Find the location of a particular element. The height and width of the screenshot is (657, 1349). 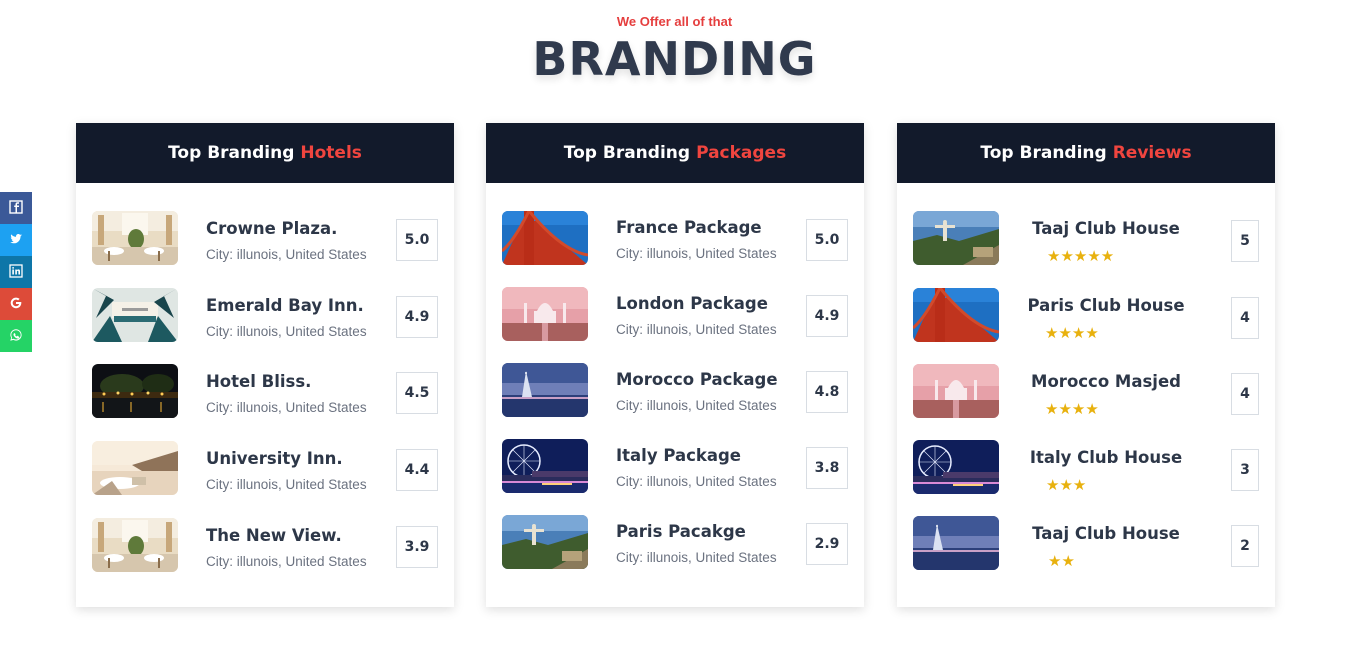

rating-badge: 3 is located at coordinates (1245, 470).